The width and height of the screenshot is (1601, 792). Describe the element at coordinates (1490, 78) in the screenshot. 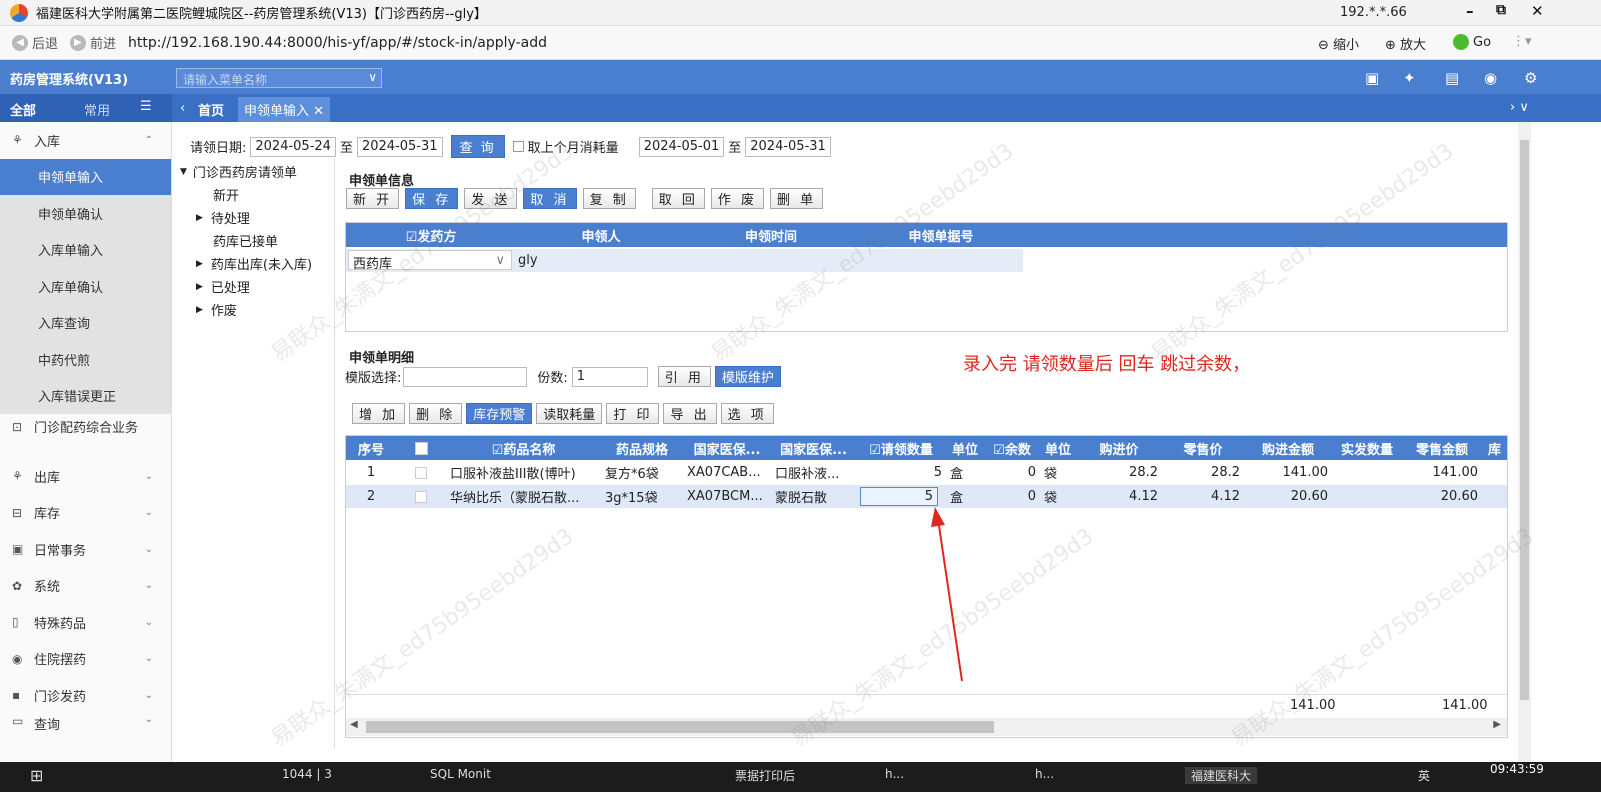

I see `eye-icon: ◉` at that location.